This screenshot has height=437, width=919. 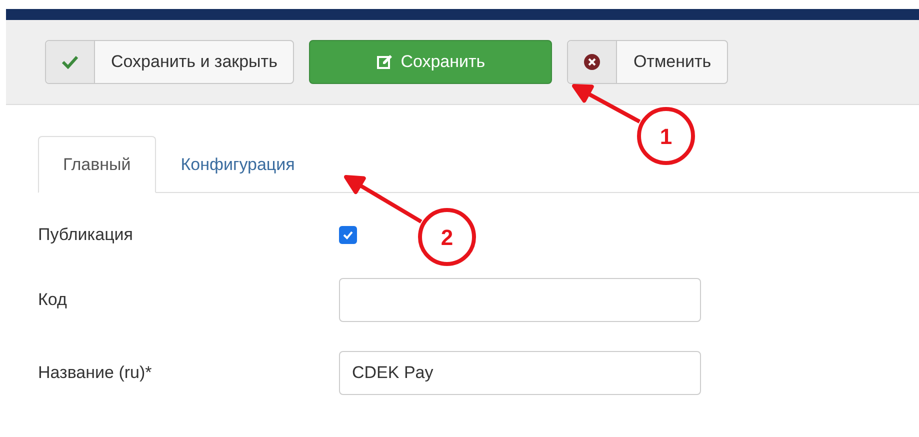 I want to click on save-close-button: Сохранить и закрыть, so click(x=169, y=62).